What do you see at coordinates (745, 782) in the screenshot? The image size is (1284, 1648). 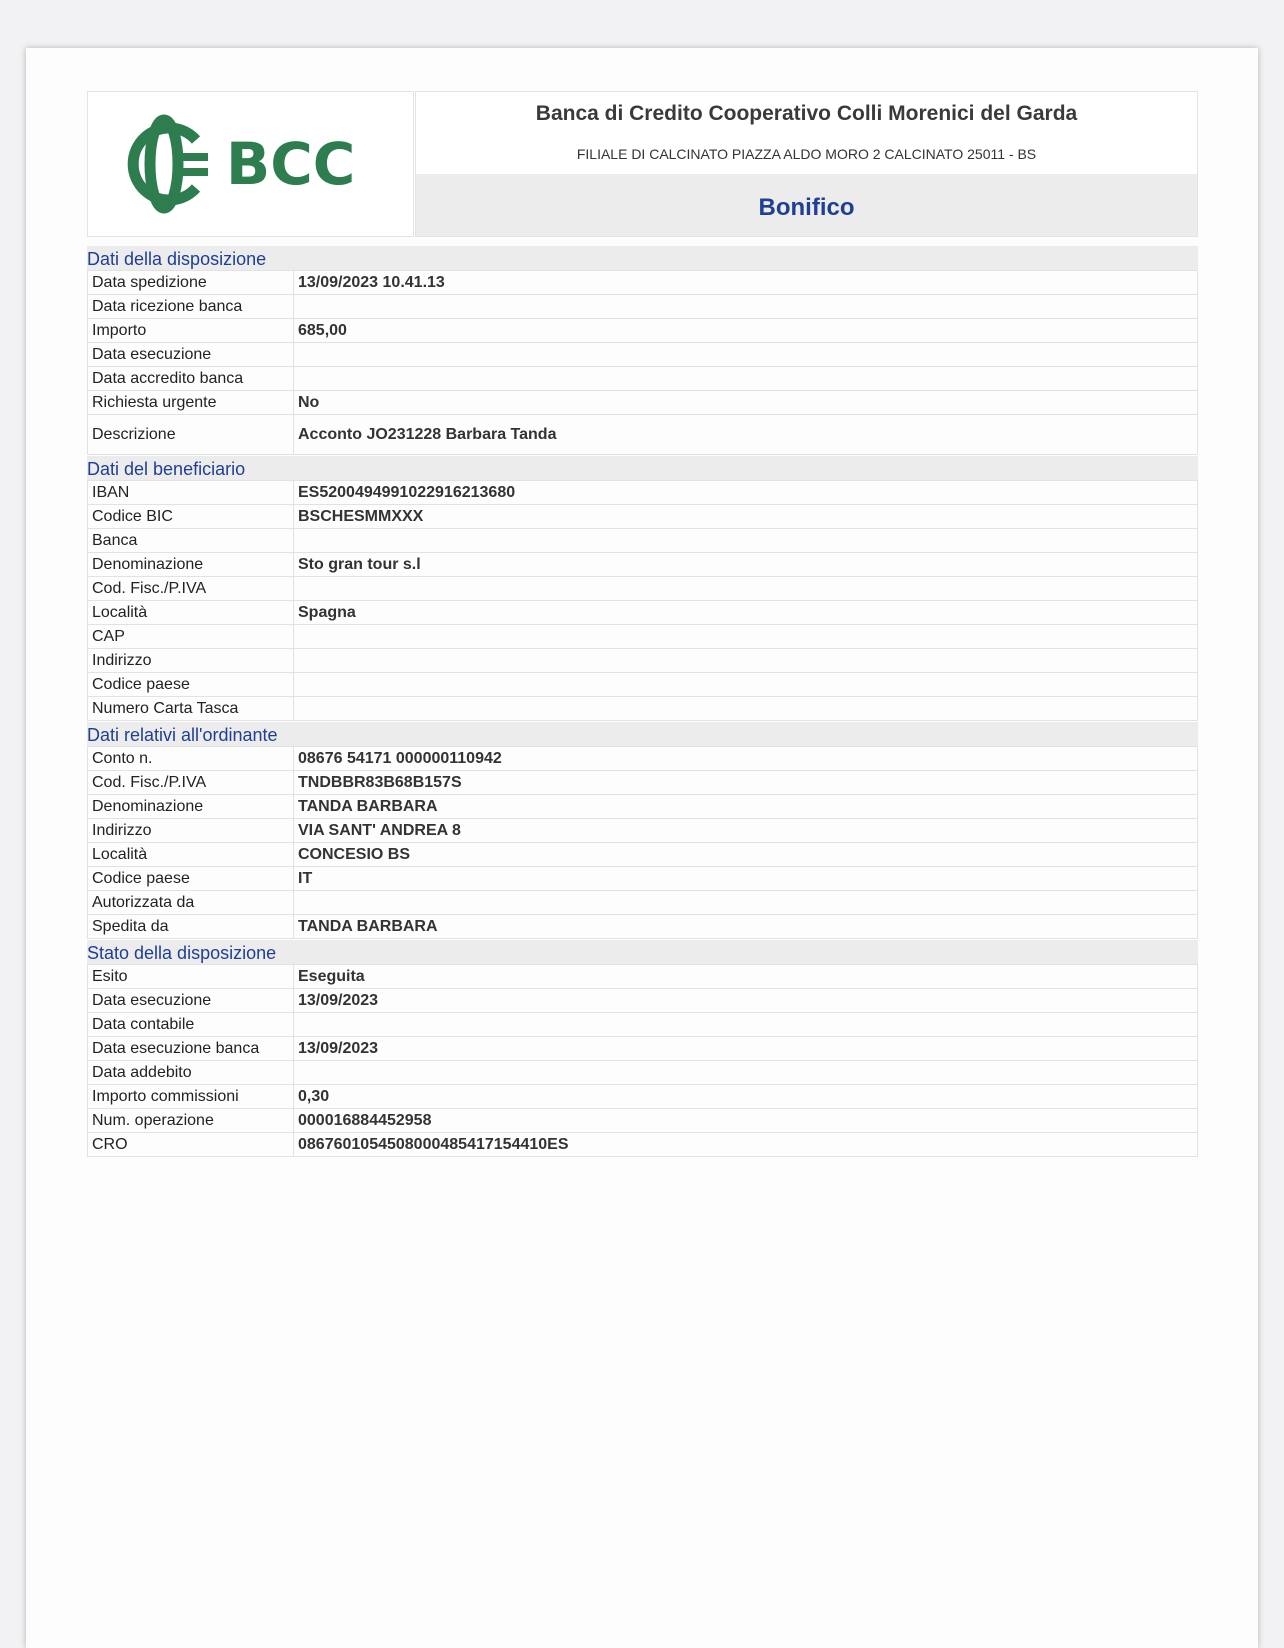 I see `field-value: TNDBBR83B68B157S` at bounding box center [745, 782].